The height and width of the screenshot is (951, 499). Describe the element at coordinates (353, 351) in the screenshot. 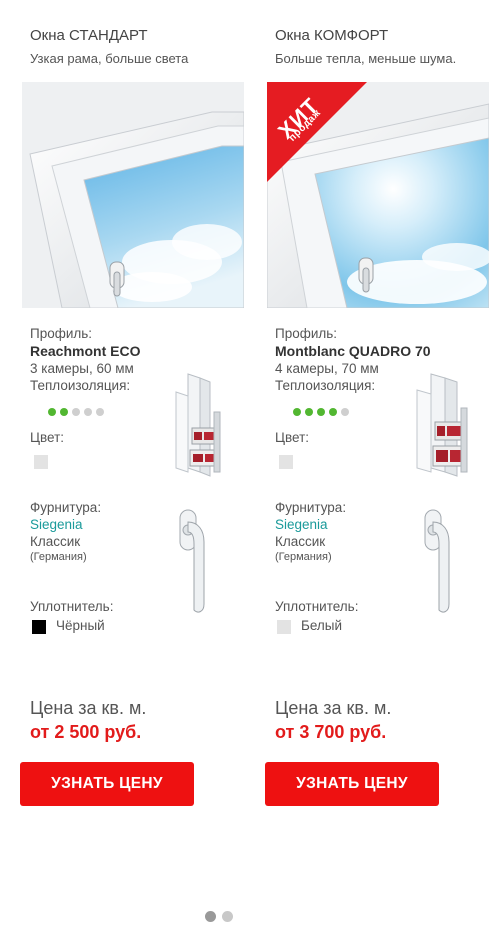

I see `profile-name: Montblanc QUADRO 70` at that location.